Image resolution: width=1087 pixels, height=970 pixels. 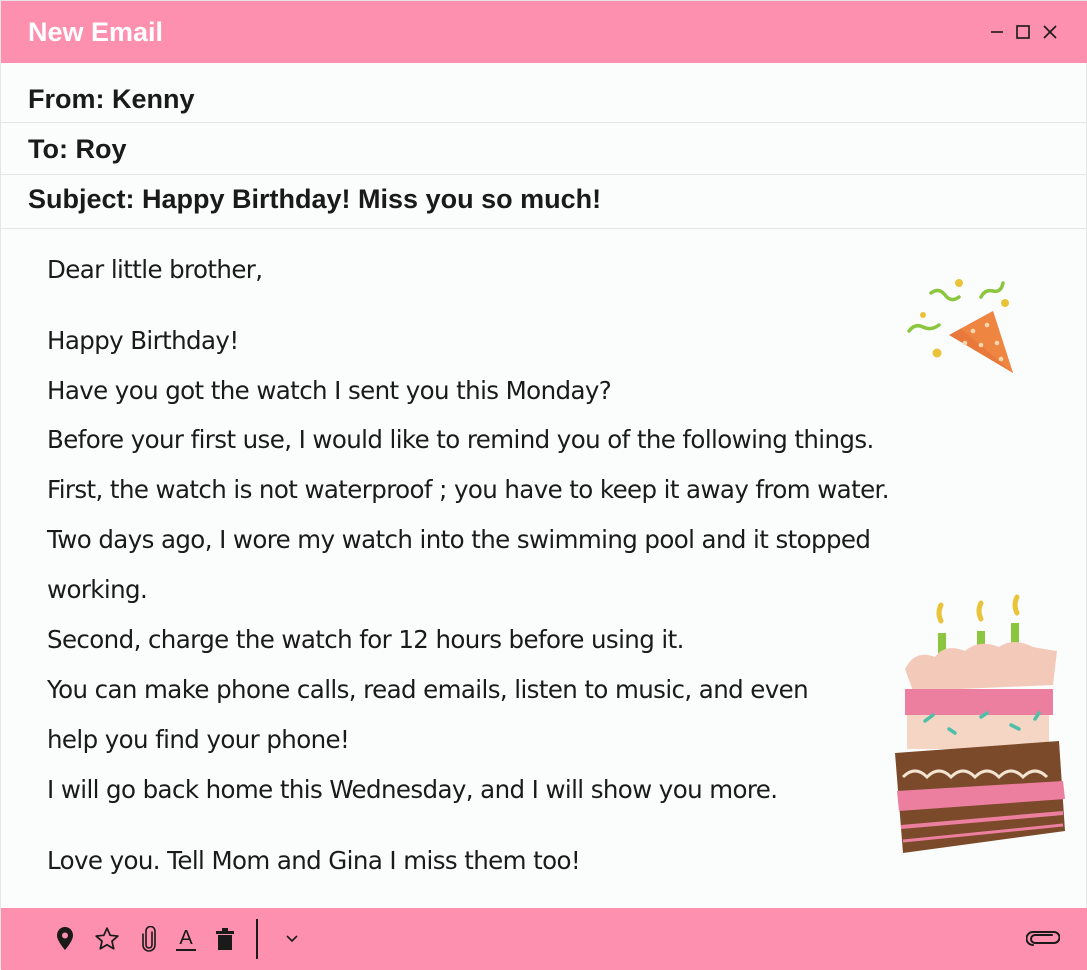 What do you see at coordinates (257, 939) in the screenshot?
I see `toolbar-divider` at bounding box center [257, 939].